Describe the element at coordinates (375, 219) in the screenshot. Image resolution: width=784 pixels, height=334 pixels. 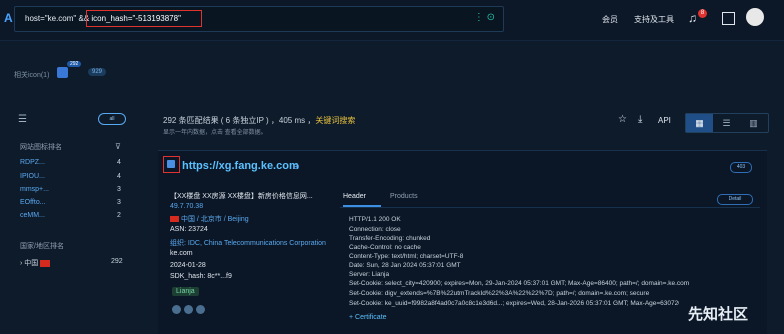
I see `http-line: HTTP/1.1 200 OK` at that location.